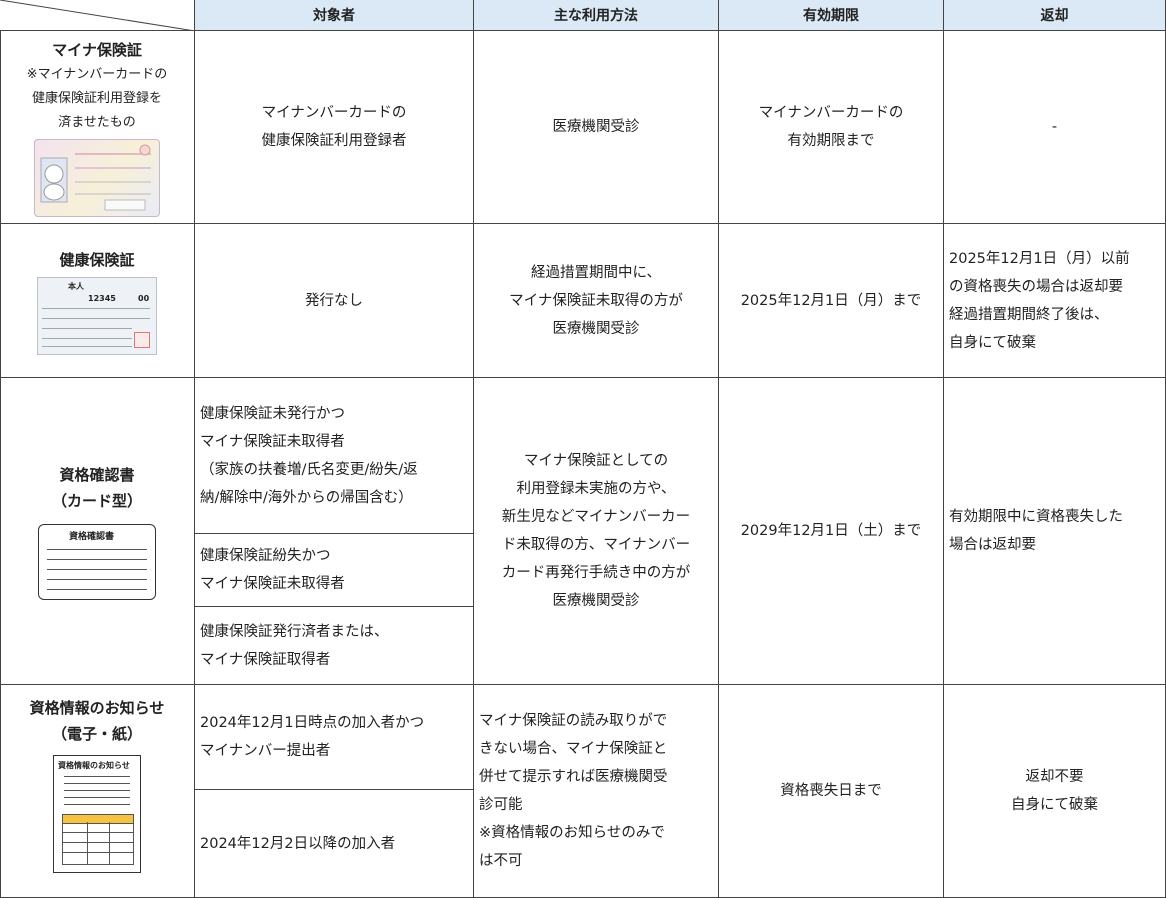  I want to click on cell-text-line: の資格喪失の場合は返却要, so click(1036, 286).